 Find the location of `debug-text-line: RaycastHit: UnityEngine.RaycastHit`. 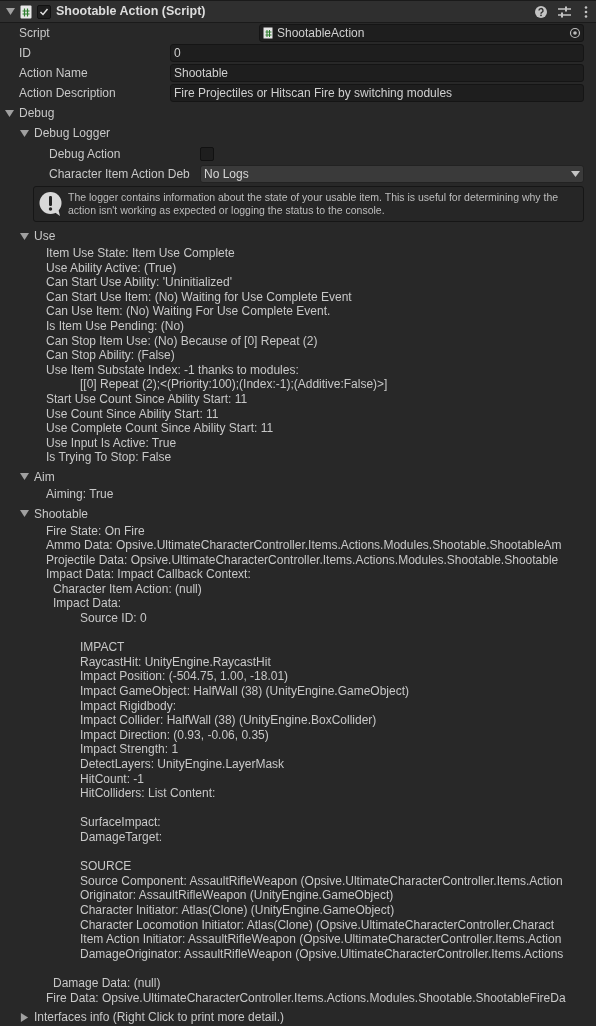

debug-text-line: RaycastHit: UnityEngine.RaycastHit is located at coordinates (176, 662).